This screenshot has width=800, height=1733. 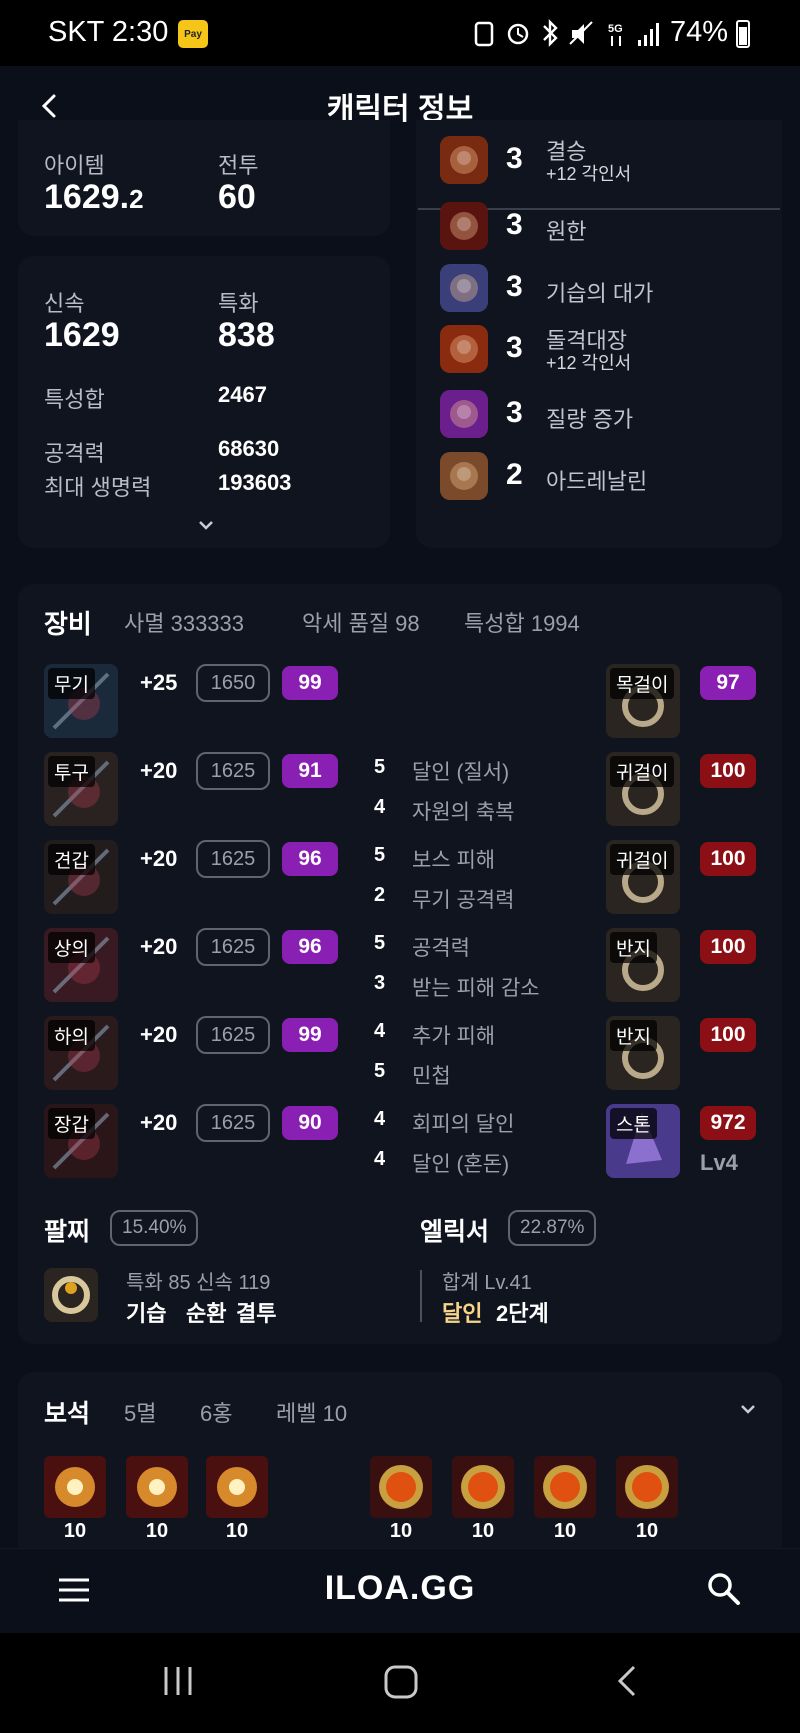 I want to click on elixir-total: 합계 Lv.41, so click(x=487, y=1283).